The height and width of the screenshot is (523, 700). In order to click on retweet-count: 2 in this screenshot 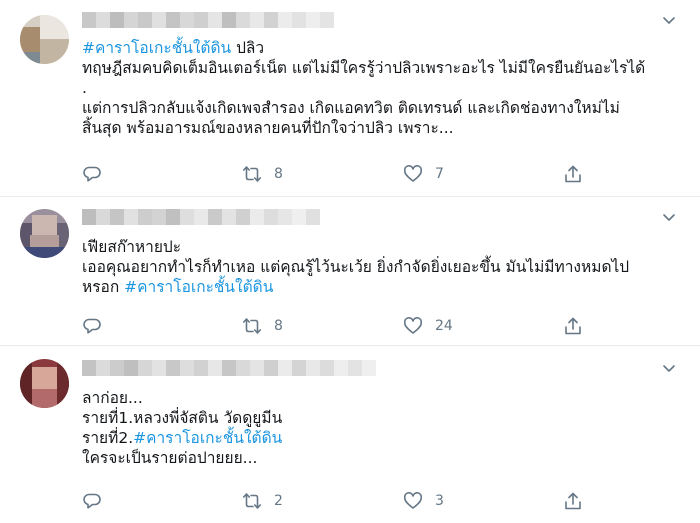, I will do `click(278, 501)`.